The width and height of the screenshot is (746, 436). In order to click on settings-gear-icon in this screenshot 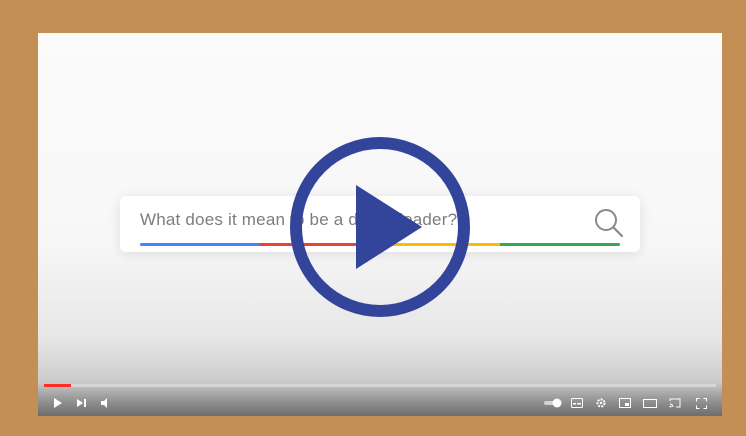, I will do `click(601, 403)`.